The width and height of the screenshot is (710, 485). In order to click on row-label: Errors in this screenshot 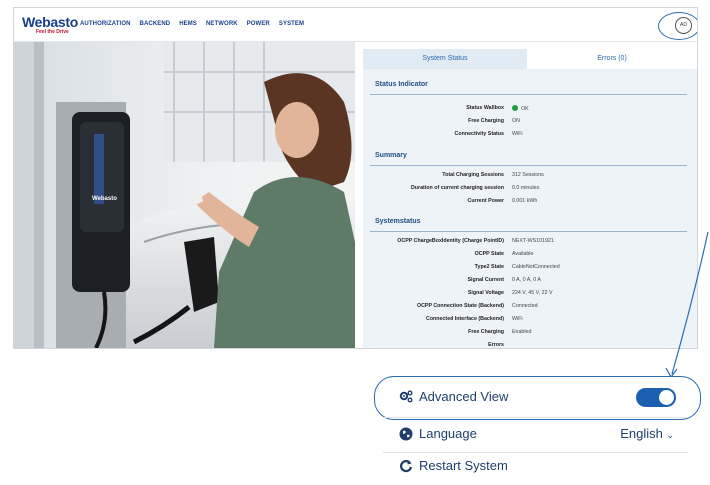, I will do `click(496, 345)`.